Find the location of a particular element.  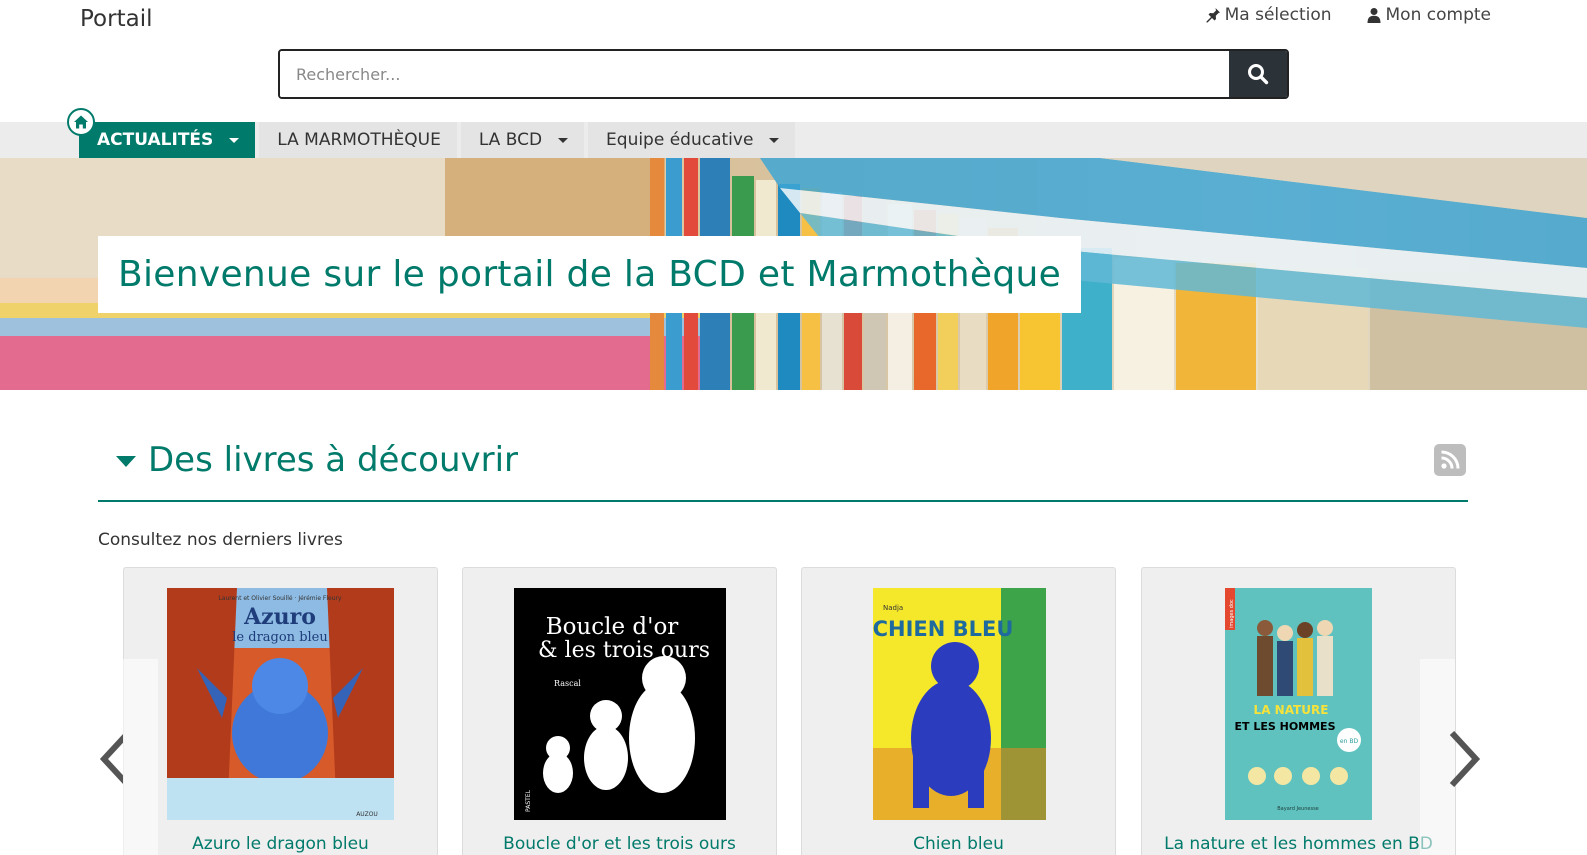

cover-authors: Rascal is located at coordinates (567, 683).